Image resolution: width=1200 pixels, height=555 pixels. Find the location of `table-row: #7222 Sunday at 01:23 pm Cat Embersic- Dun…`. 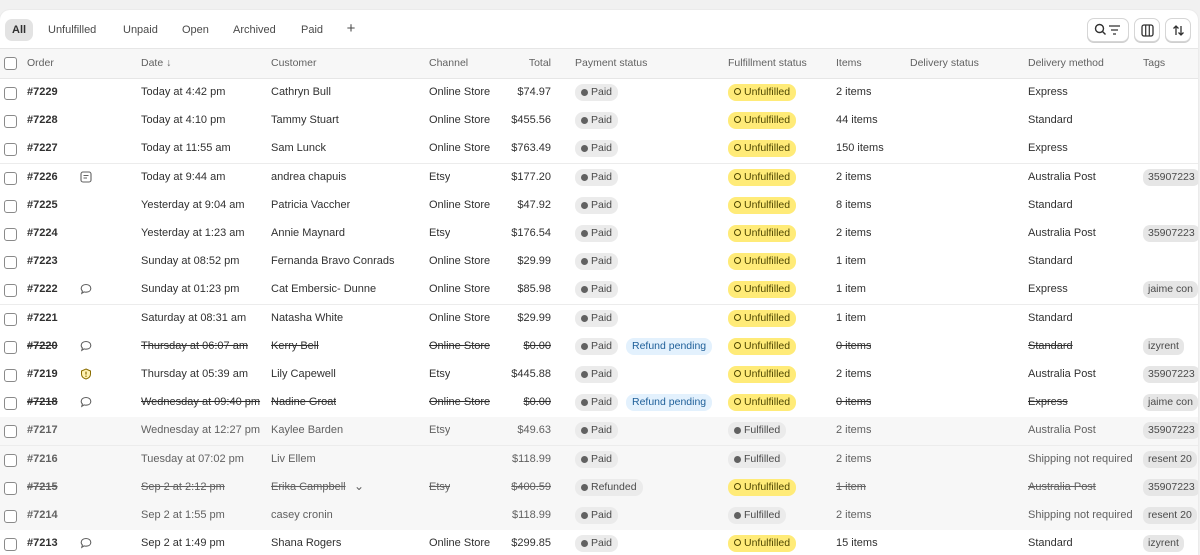

table-row: #7222 Sunday at 01:23 pm Cat Embersic- Dun… is located at coordinates (599, 291).